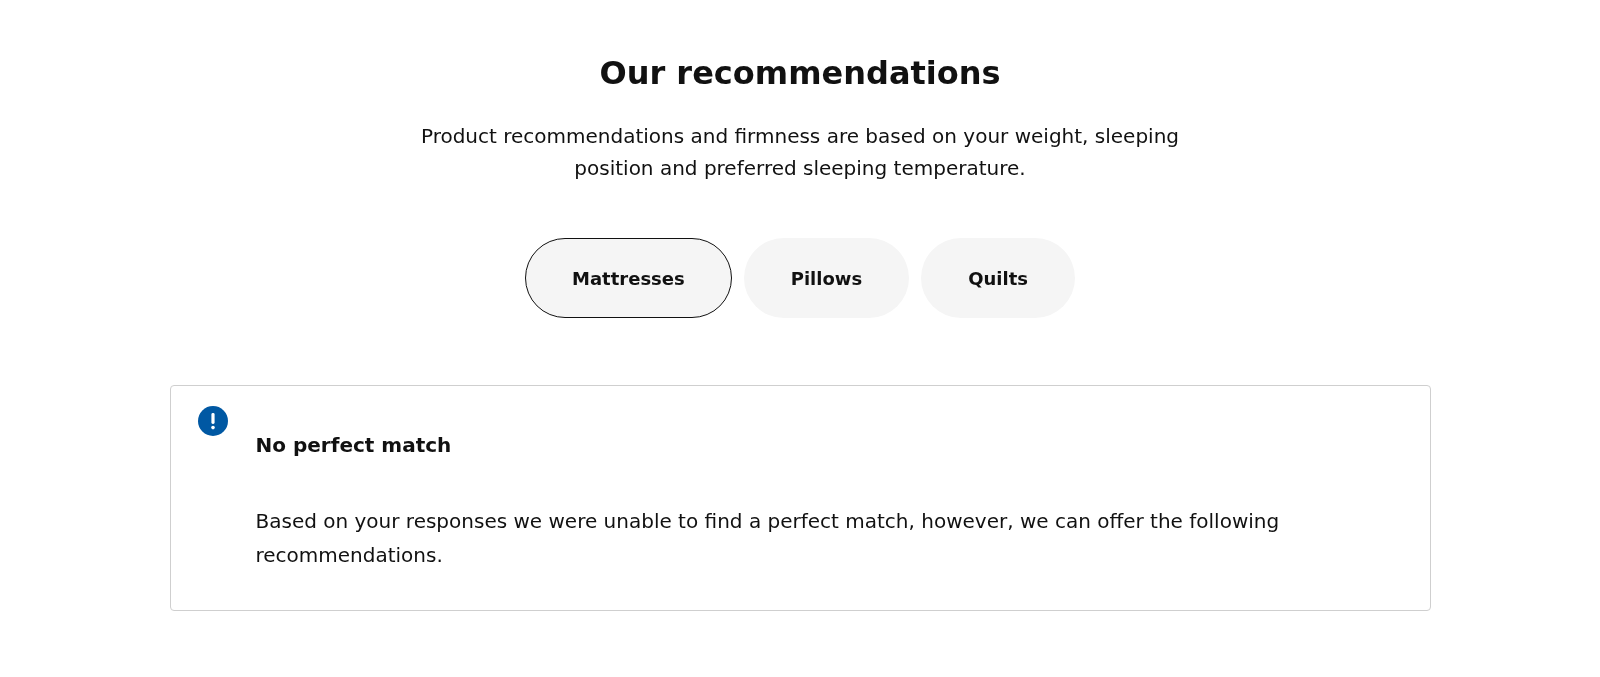  What do you see at coordinates (354, 445) in the screenshot?
I see `notice-title: No perfect match` at bounding box center [354, 445].